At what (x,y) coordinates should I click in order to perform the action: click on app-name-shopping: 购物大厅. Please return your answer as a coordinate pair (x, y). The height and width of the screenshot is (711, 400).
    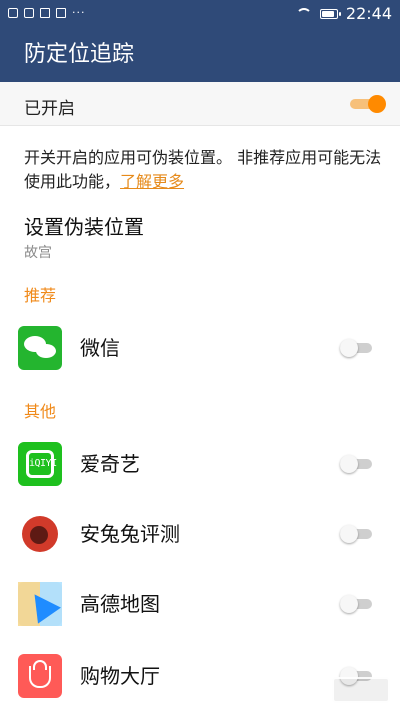
    Looking at the image, I should click on (120, 676).